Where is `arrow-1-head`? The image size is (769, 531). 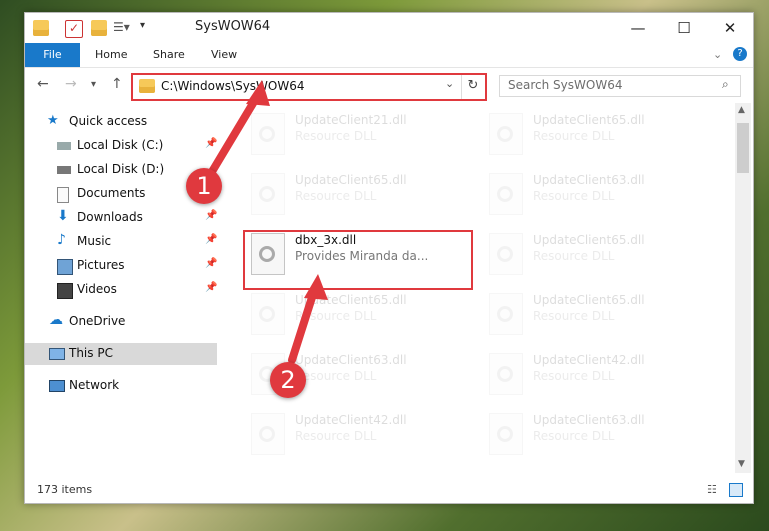
arrow-1-head is located at coordinates (258, 93).